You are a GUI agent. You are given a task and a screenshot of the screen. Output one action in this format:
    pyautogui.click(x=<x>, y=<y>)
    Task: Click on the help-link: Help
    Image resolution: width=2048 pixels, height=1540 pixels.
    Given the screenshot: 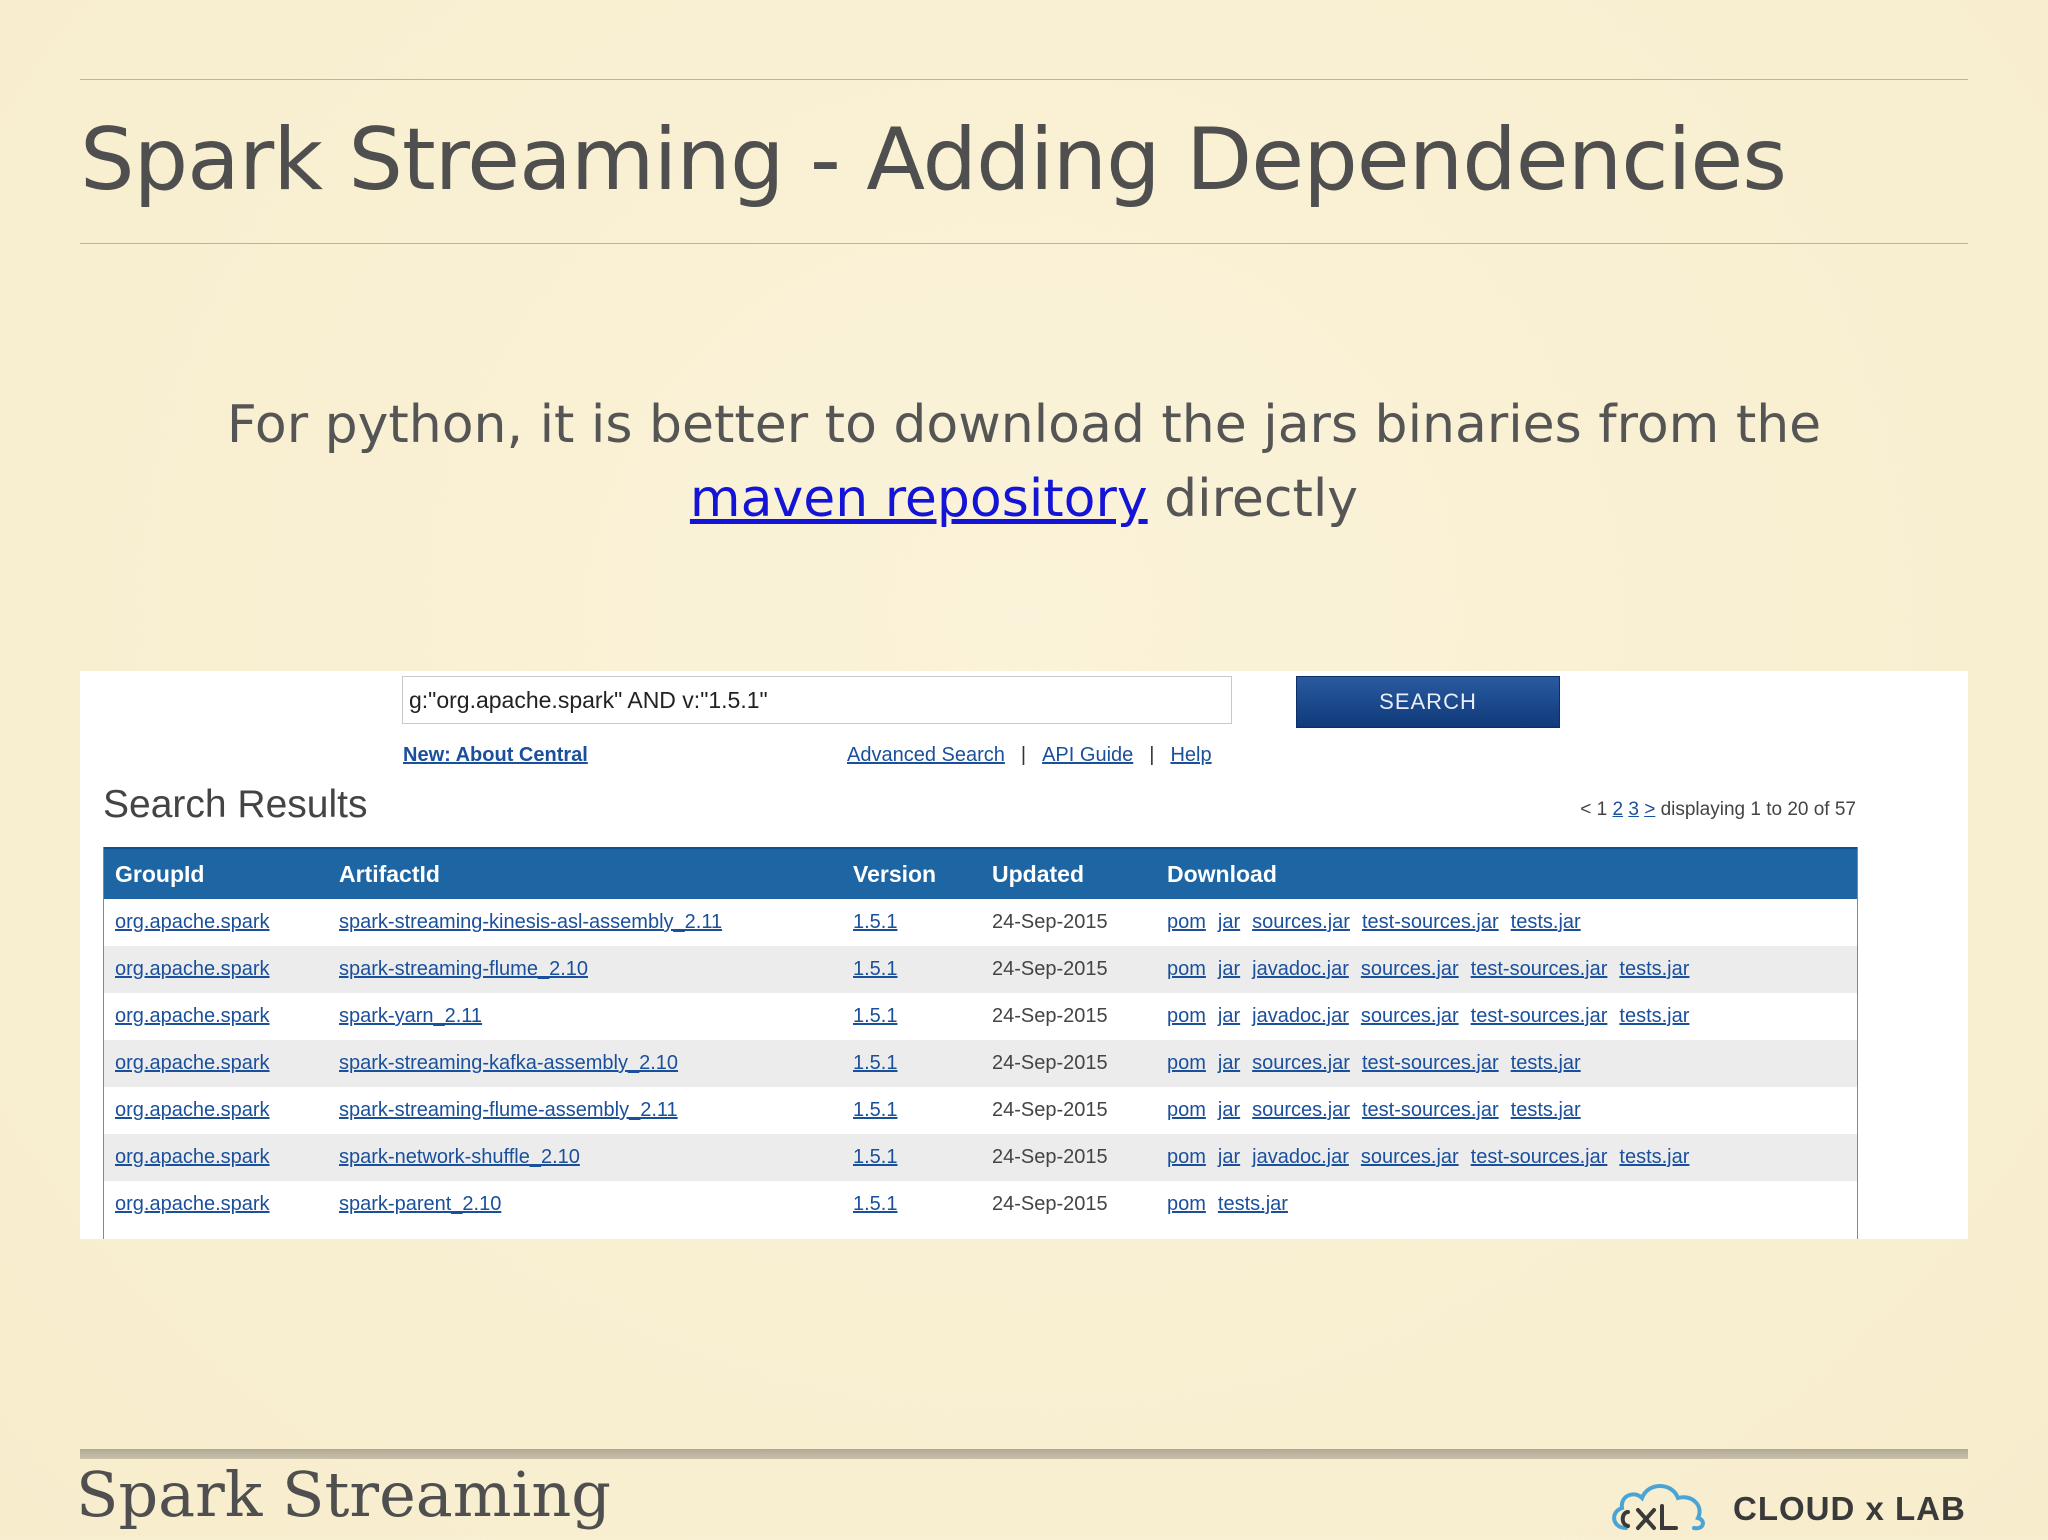 What is the action you would take?
    pyautogui.click(x=1190, y=755)
    